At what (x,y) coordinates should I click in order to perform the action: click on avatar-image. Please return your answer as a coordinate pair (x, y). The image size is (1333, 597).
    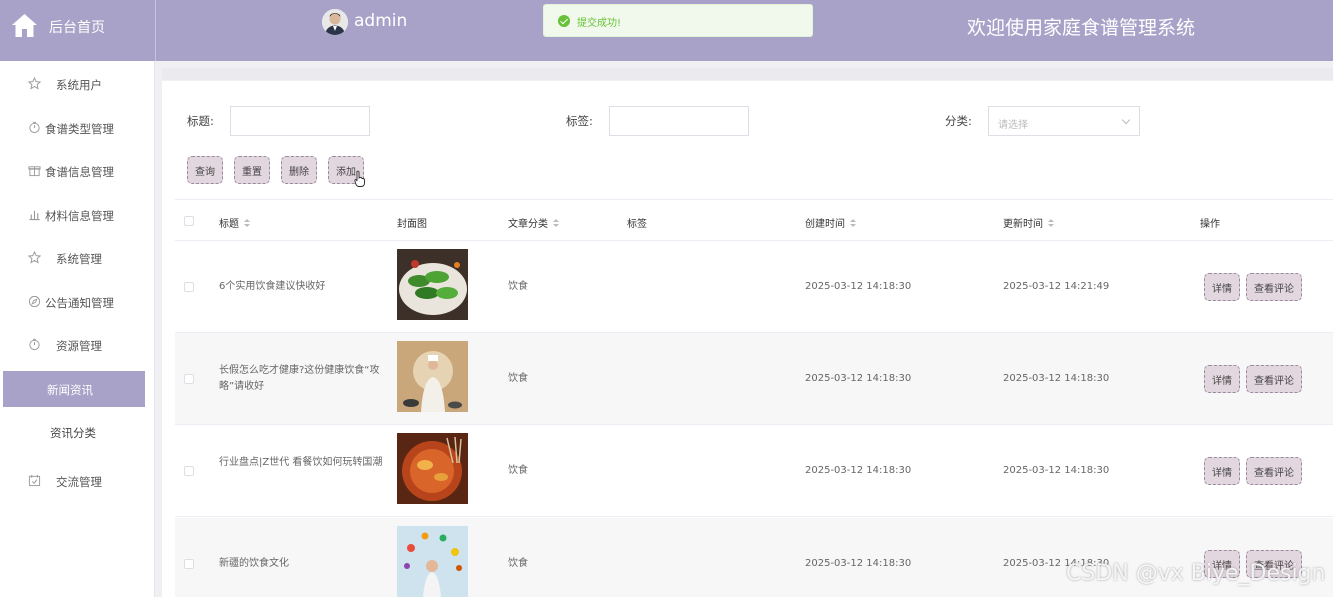
    Looking at the image, I should click on (335, 22).